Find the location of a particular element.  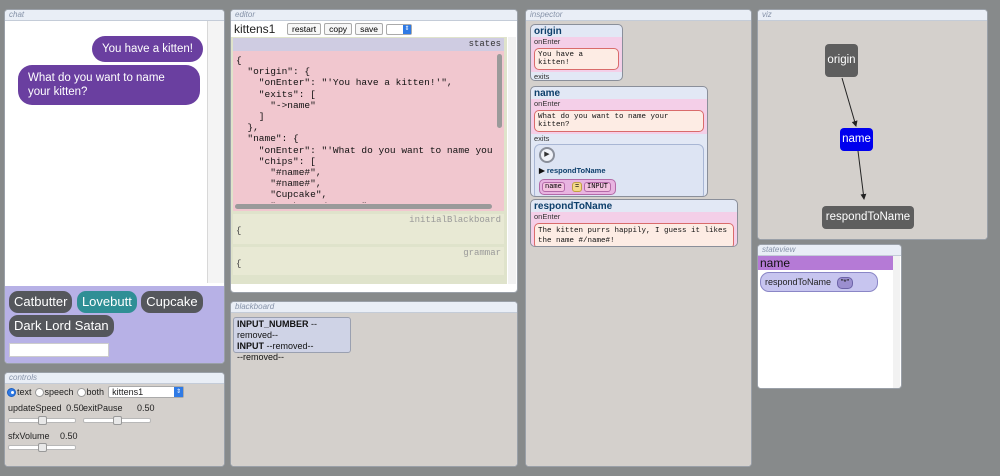

save-button: save is located at coordinates (369, 29).